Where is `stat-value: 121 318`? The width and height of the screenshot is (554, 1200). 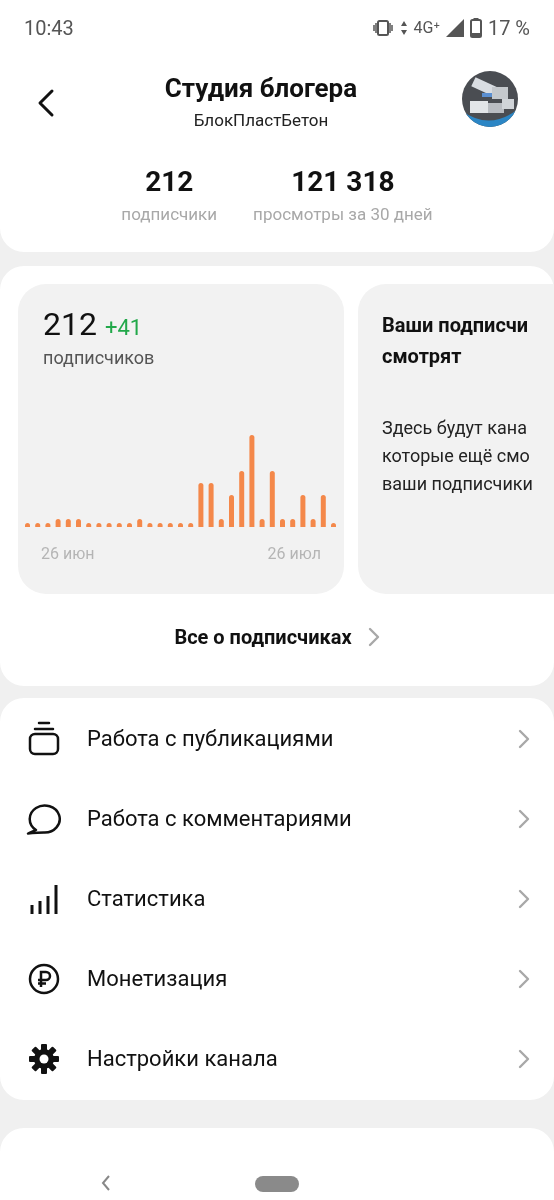 stat-value: 121 318 is located at coordinates (343, 182).